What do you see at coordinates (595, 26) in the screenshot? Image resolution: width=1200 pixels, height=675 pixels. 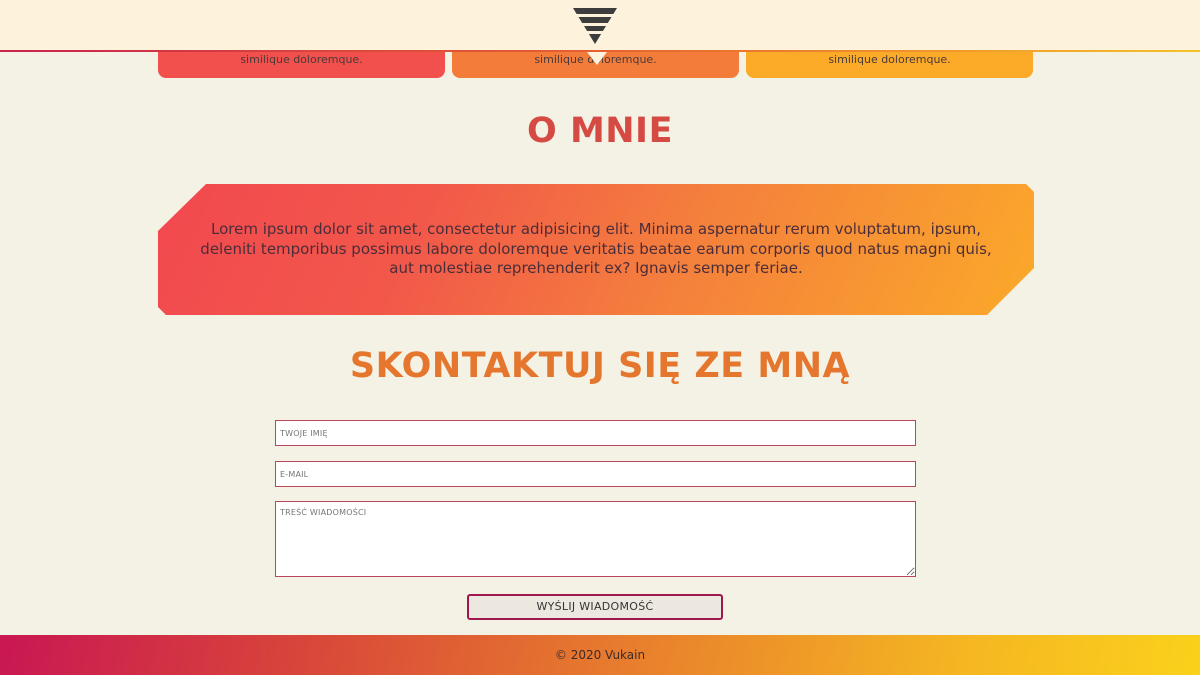 I see `logo-icon` at bounding box center [595, 26].